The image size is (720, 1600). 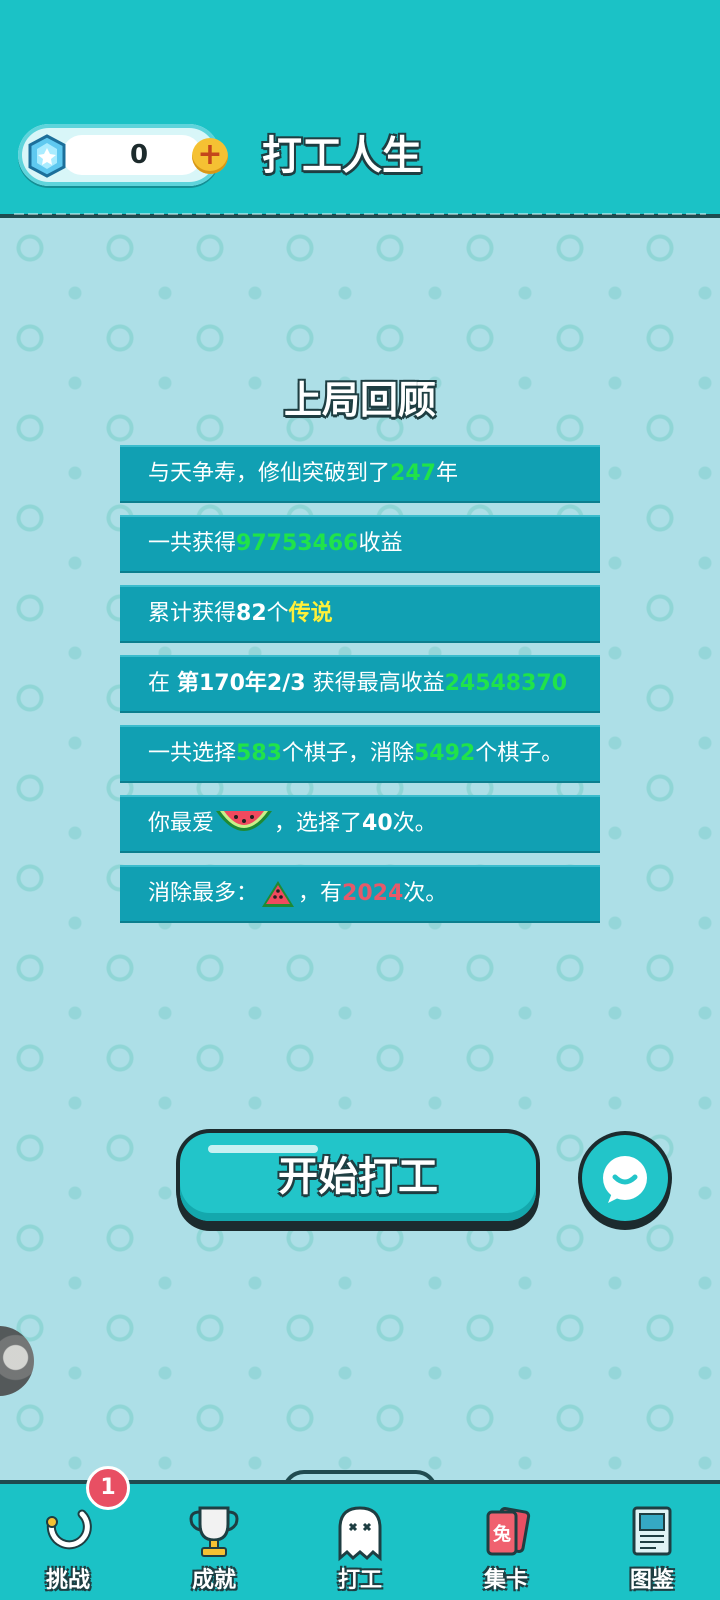 What do you see at coordinates (192, 543) in the screenshot?
I see `row-text: 一共获得` at bounding box center [192, 543].